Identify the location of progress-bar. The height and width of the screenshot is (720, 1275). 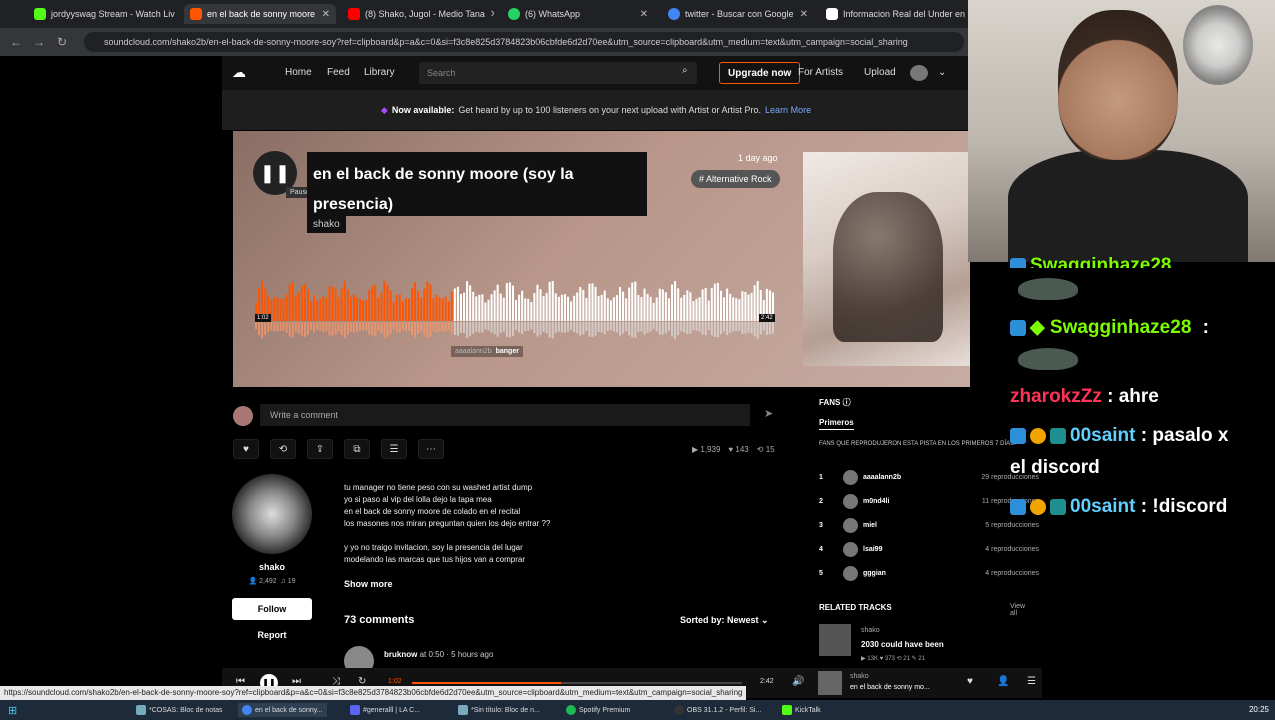
(577, 683).